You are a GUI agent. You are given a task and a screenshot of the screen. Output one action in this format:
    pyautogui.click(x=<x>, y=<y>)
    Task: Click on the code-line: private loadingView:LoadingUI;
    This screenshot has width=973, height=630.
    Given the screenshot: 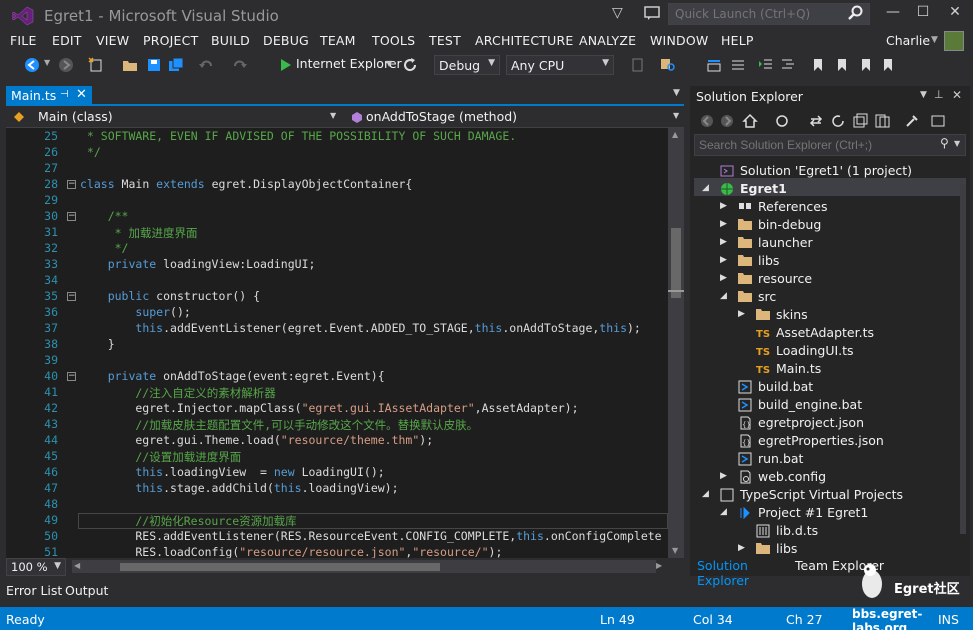 What is the action you would take?
    pyautogui.click(x=198, y=264)
    